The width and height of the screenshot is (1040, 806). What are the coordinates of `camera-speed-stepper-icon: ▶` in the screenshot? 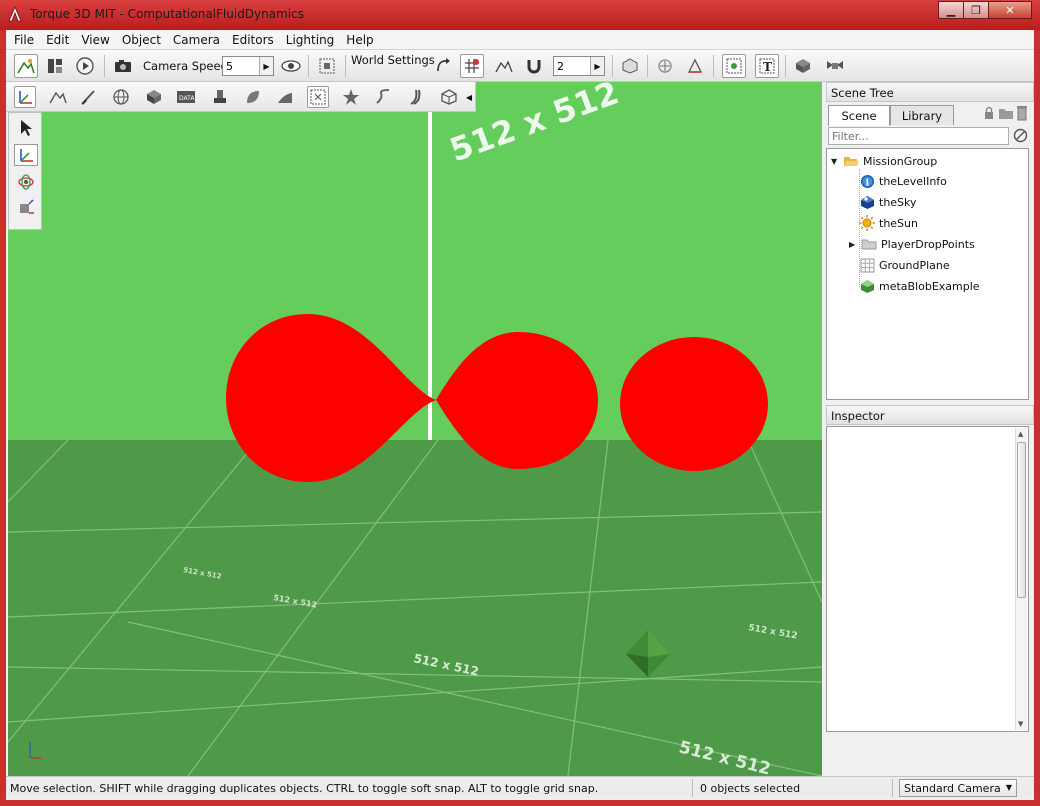 It's located at (266, 66).